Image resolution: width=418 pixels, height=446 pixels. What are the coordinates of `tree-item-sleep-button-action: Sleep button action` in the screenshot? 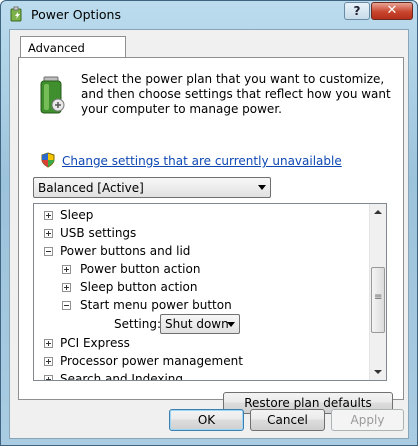 It's located at (212, 287).